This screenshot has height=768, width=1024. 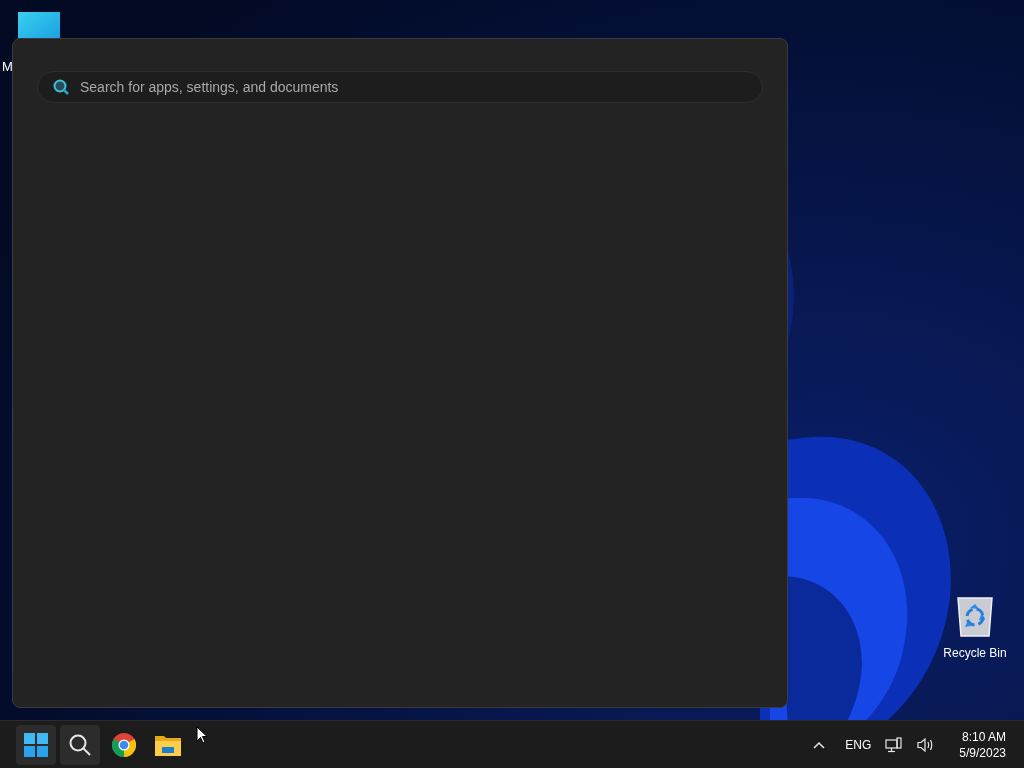 What do you see at coordinates (168, 744) in the screenshot?
I see `folder-icon` at bounding box center [168, 744].